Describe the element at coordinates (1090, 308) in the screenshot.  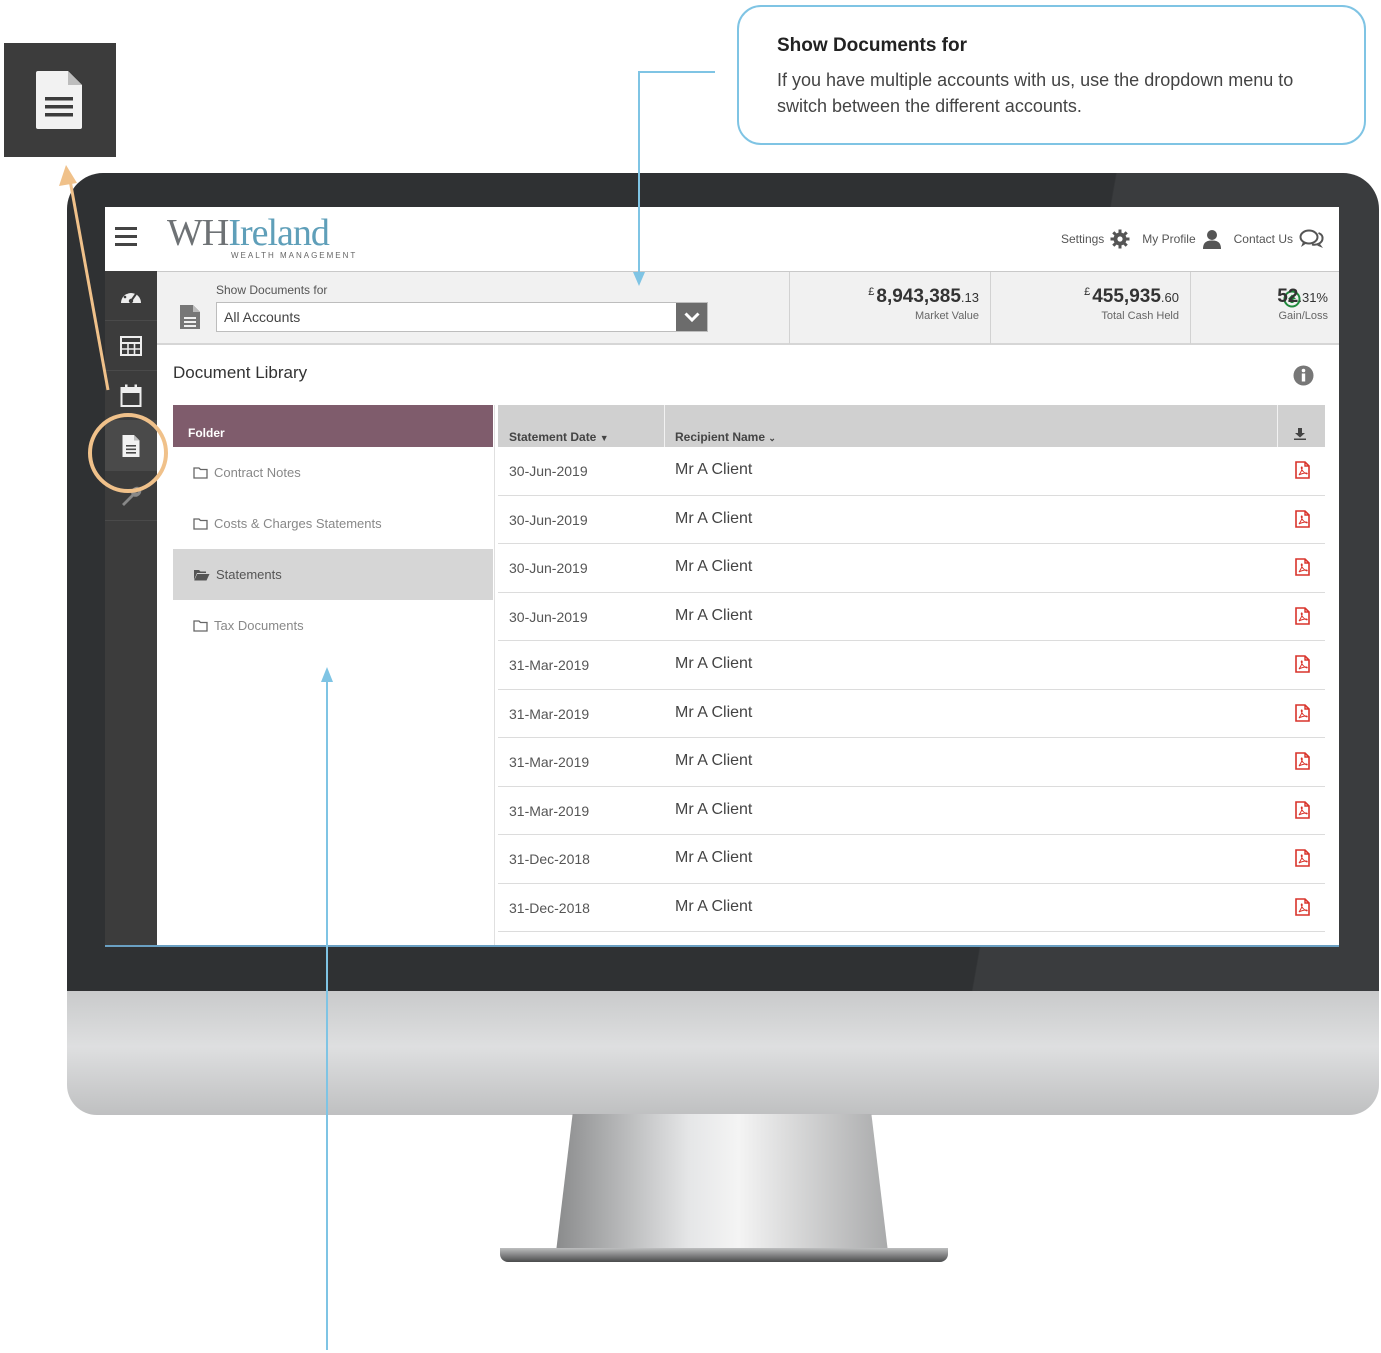
I see `cash-held-metric: £455,935.60 Total Cash Held` at that location.